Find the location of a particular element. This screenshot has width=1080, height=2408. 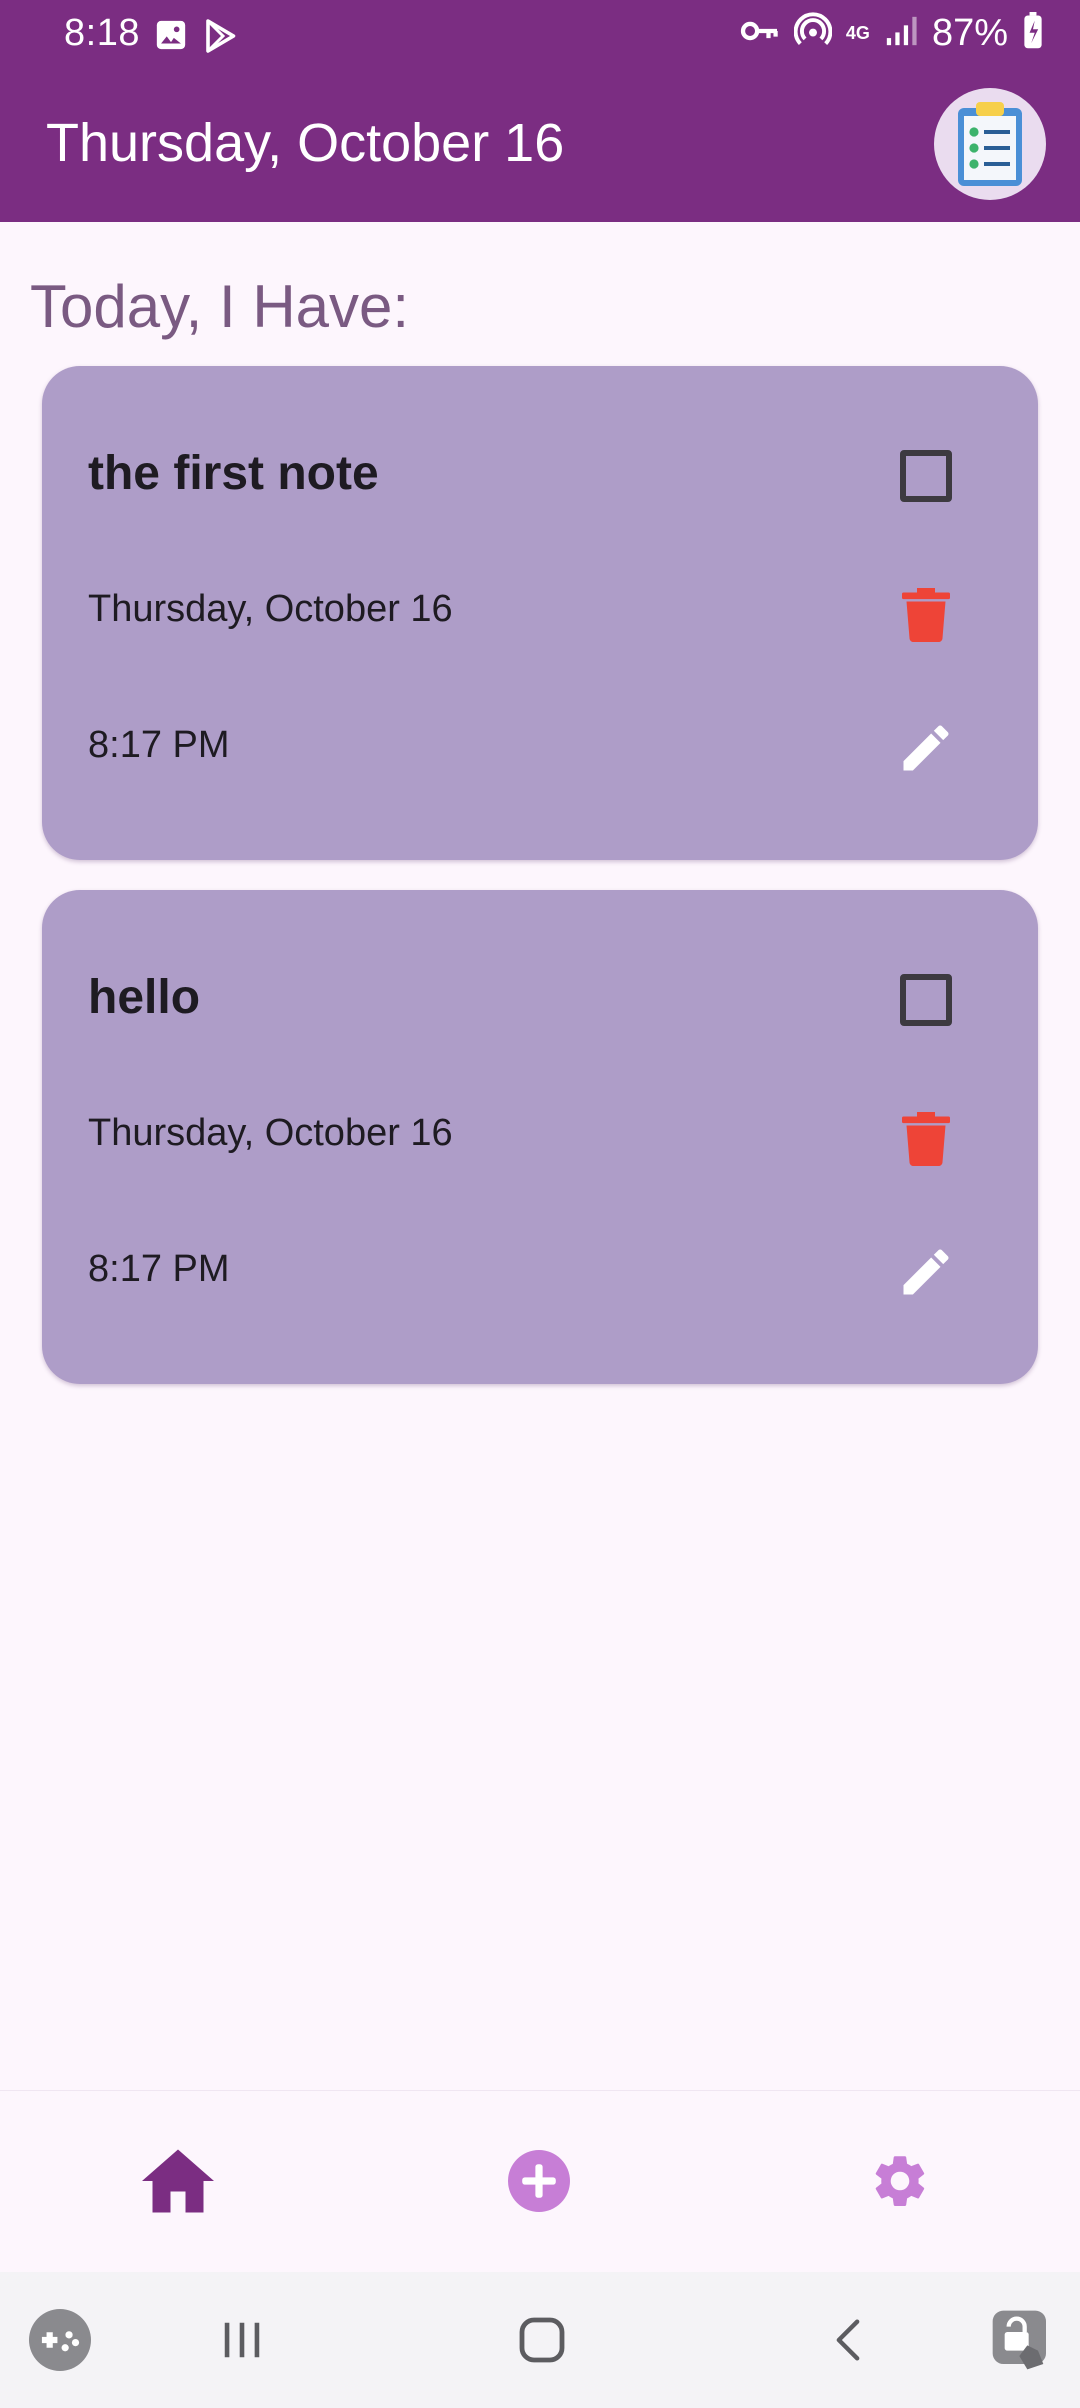

home-square-icon is located at coordinates (542, 2340).